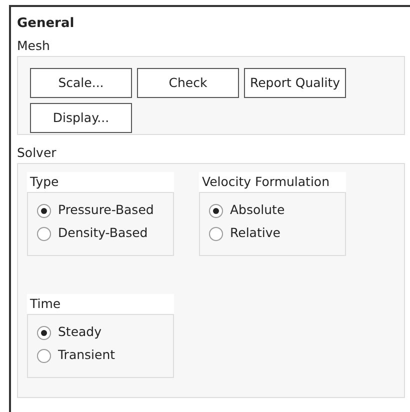  Describe the element at coordinates (188, 83) in the screenshot. I see `mesh-button: Check` at that location.